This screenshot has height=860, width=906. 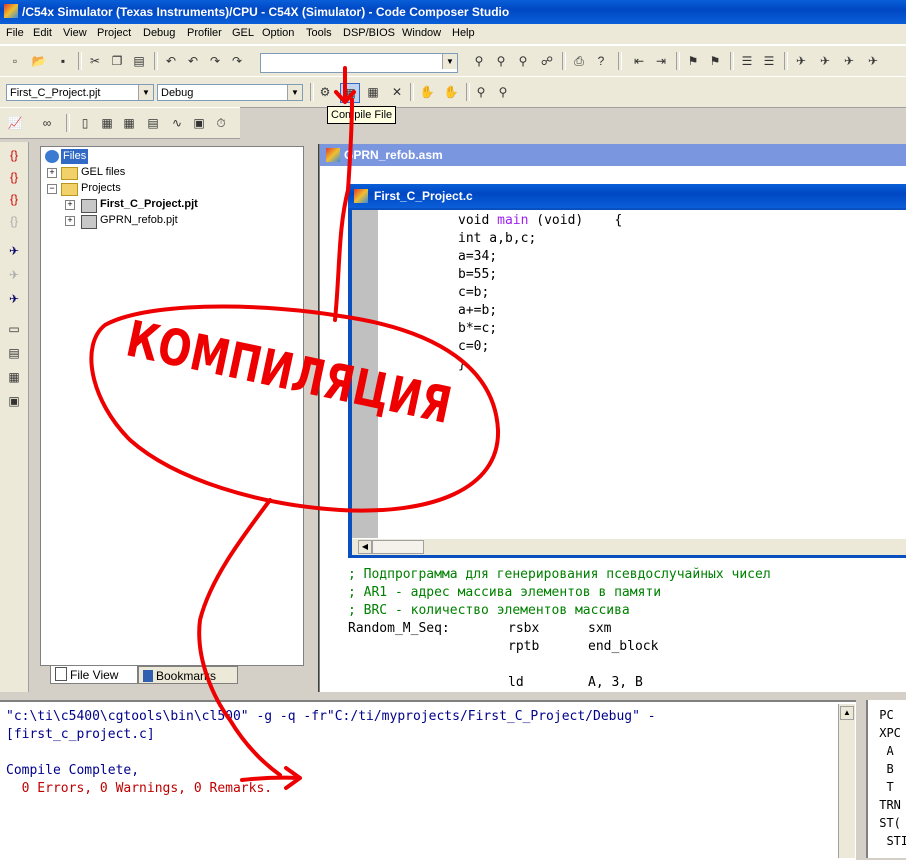 I want to click on menu-debug: Debug, so click(x=159, y=33).